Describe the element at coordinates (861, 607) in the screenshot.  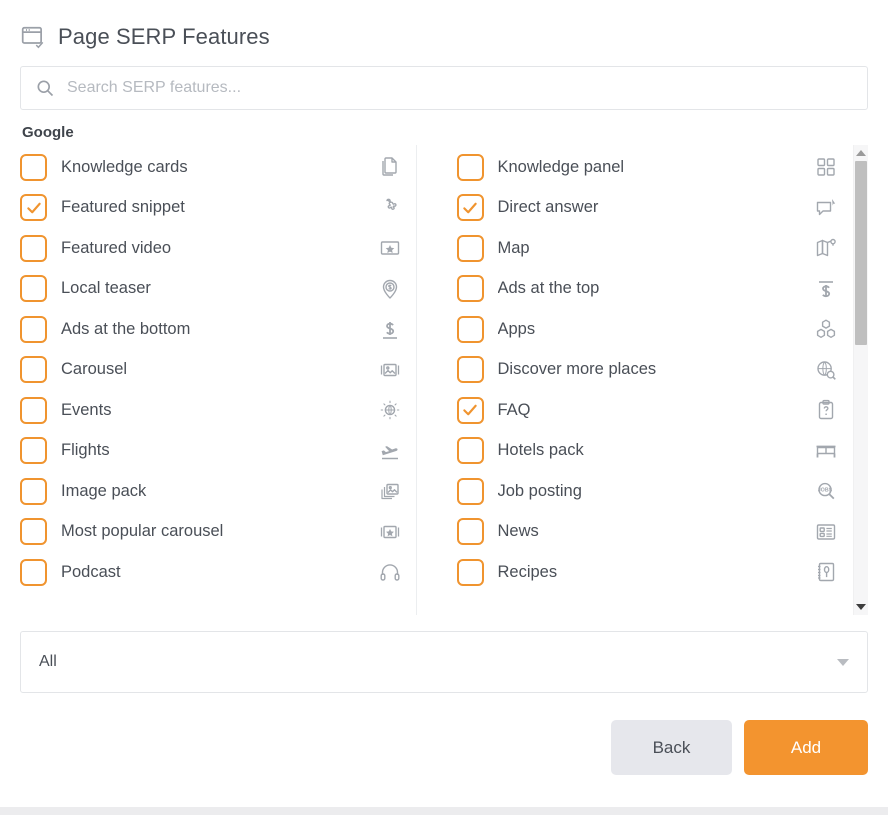
I see `scrollbar-down-arrow` at that location.